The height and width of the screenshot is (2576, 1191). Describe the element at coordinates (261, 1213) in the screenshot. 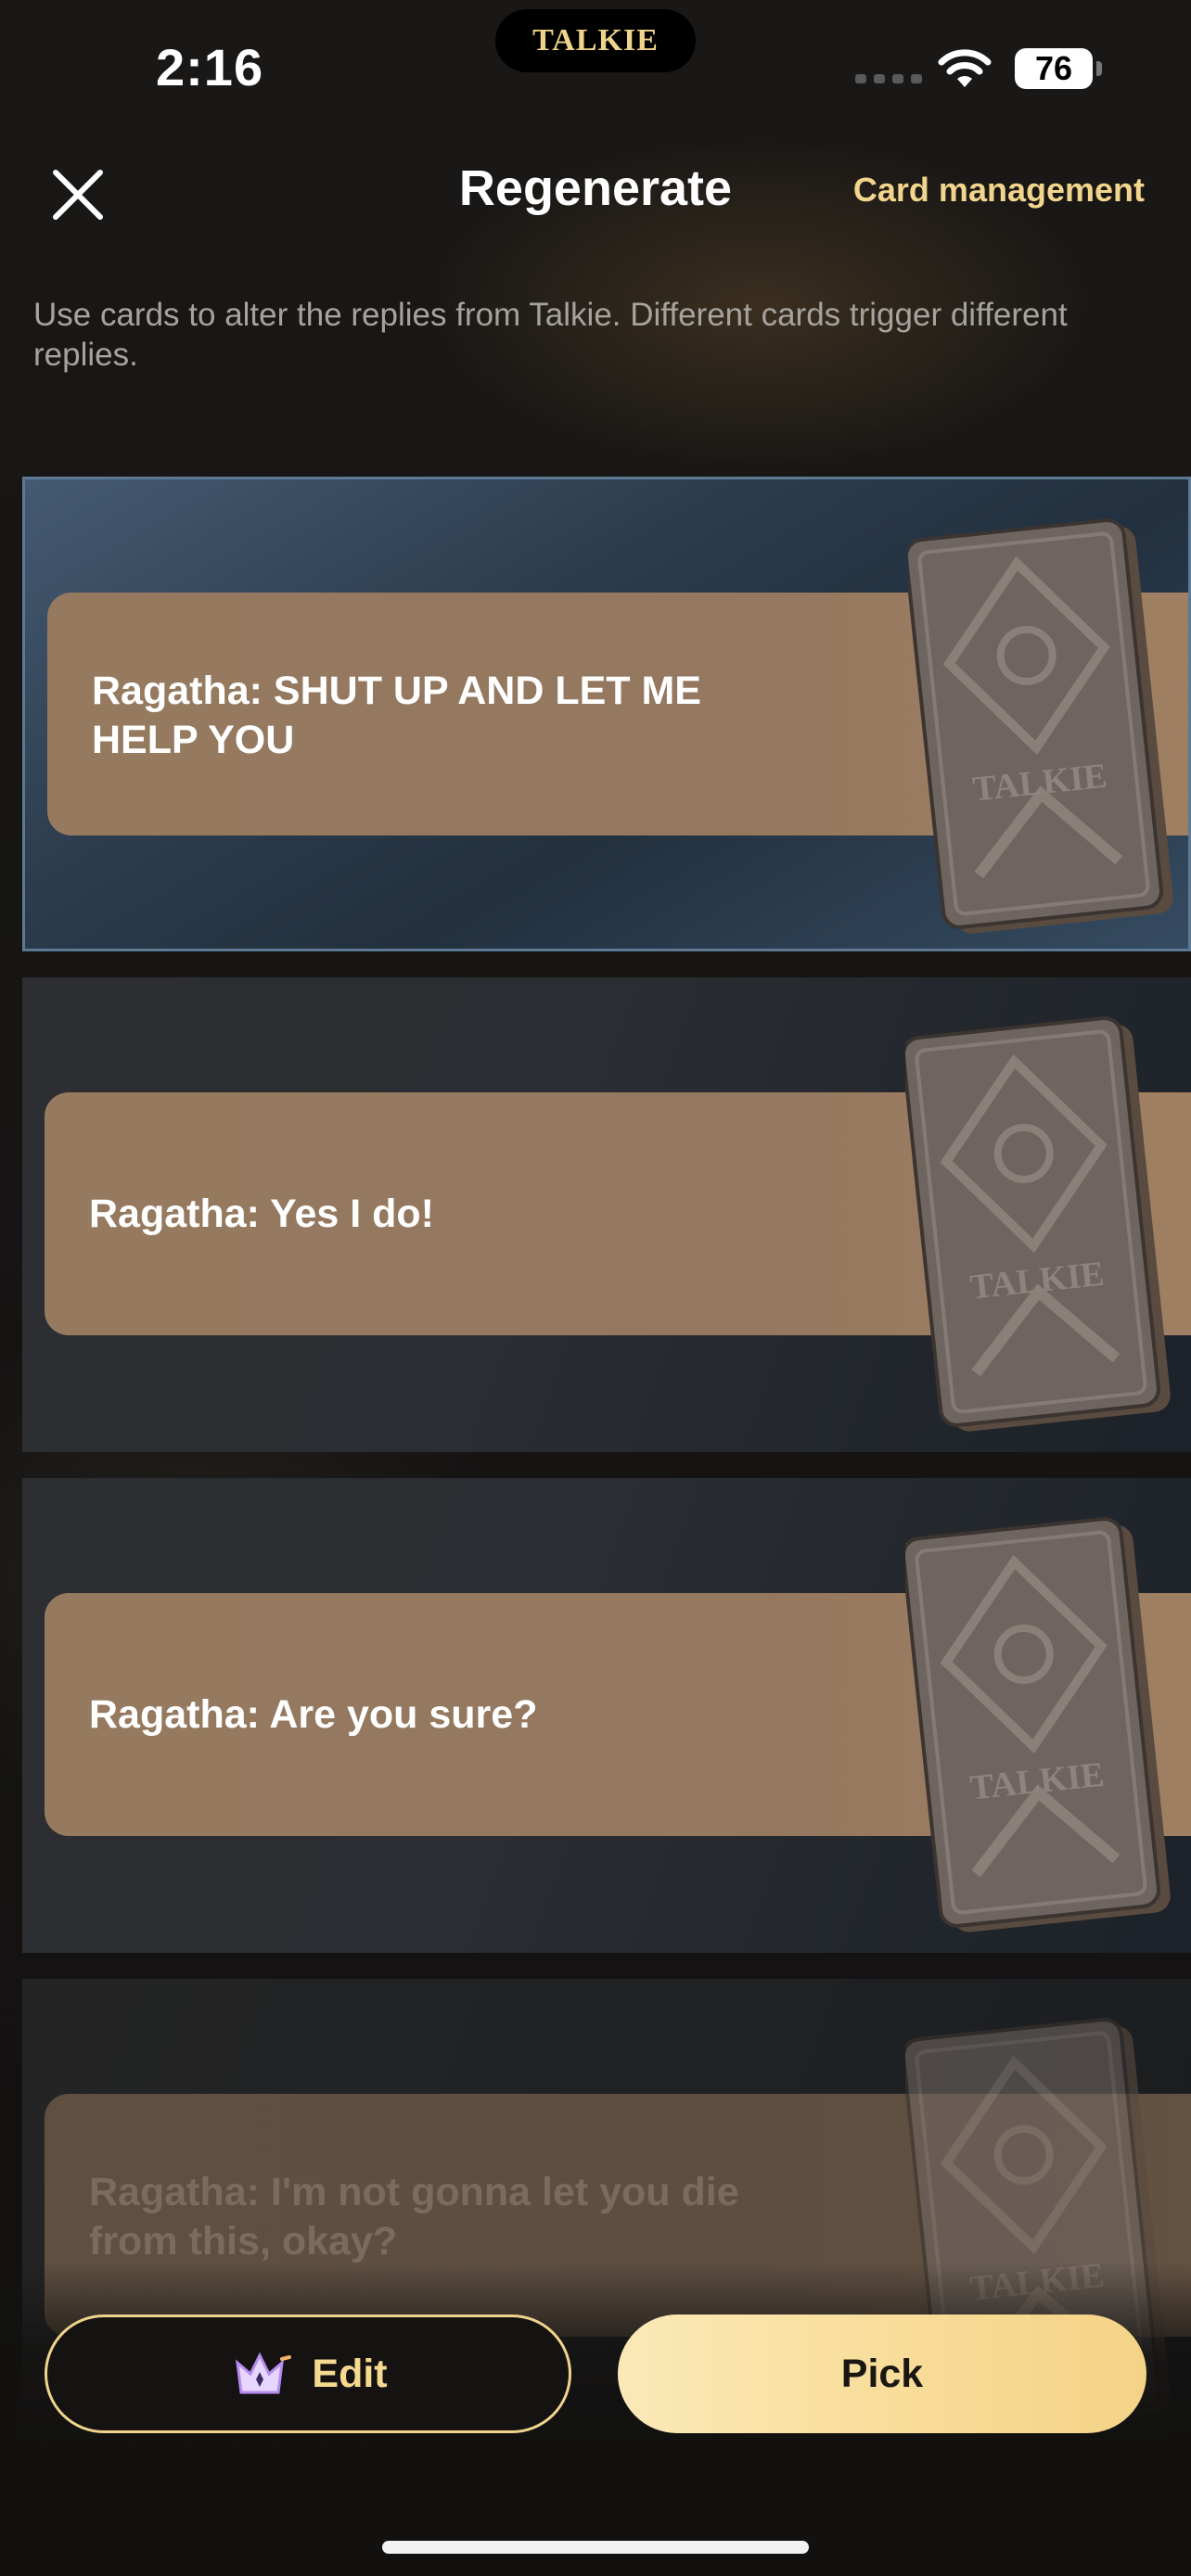

I see `reply-text: Ragatha: Yes I do!` at that location.